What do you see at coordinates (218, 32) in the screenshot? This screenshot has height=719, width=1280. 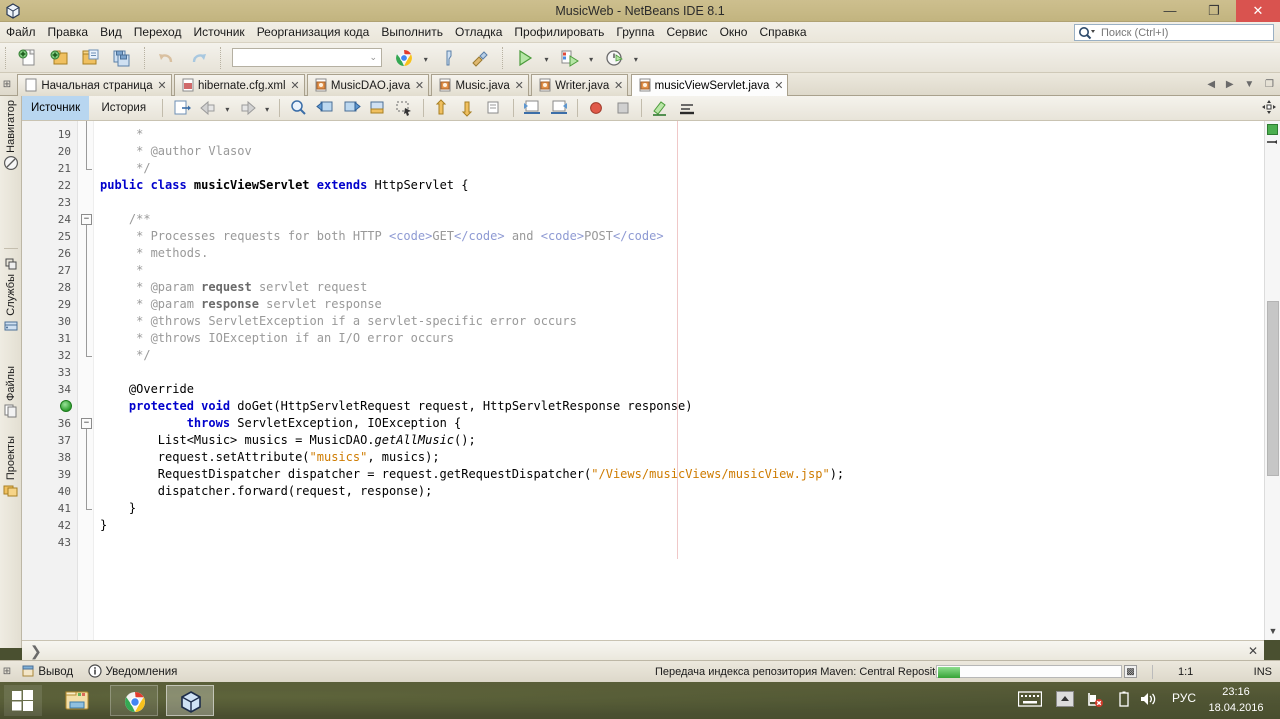 I see `menu-item-source: Источник` at bounding box center [218, 32].